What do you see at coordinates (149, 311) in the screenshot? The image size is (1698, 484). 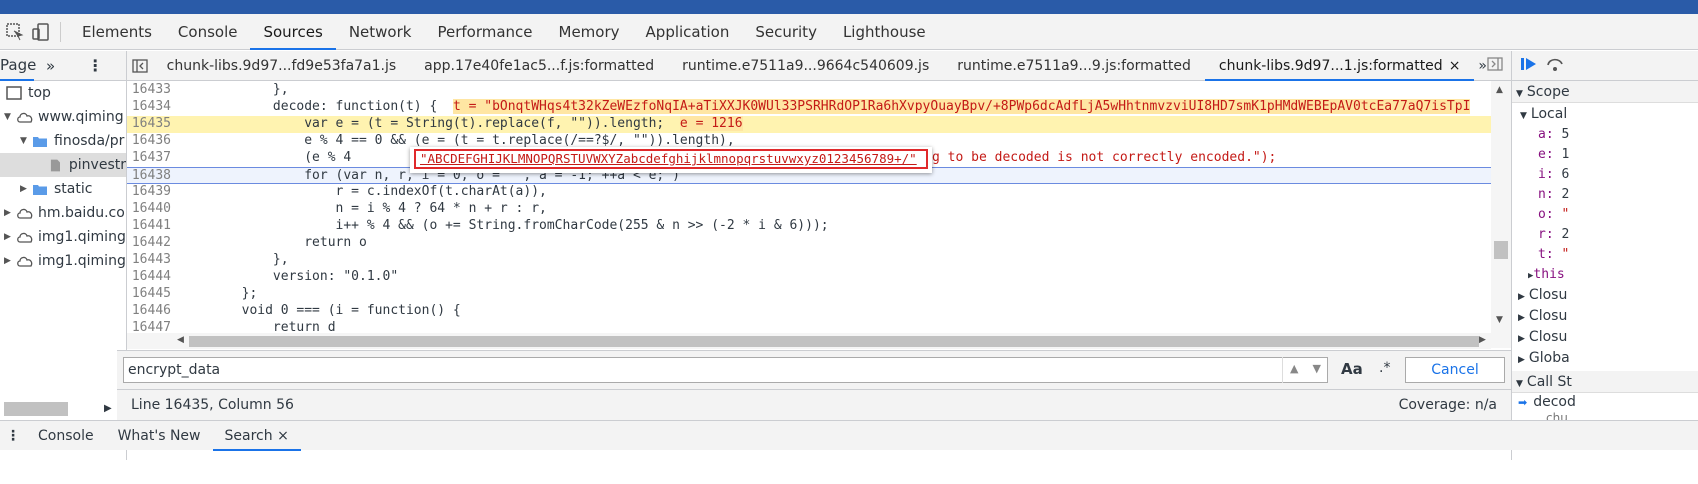 I see `line-number: 16446` at bounding box center [149, 311].